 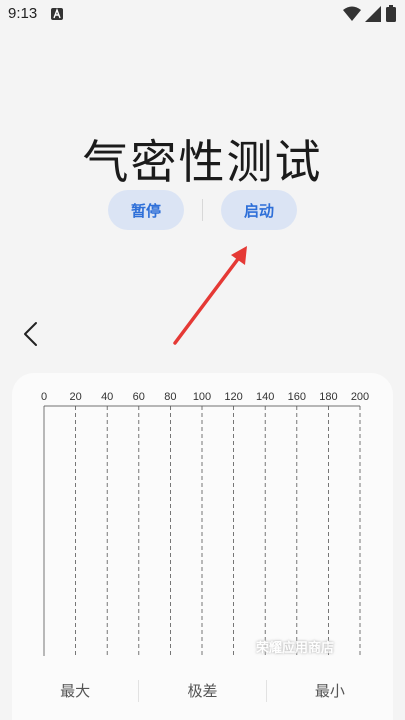 I want to click on pause-button: 暂停, so click(x=146, y=210).